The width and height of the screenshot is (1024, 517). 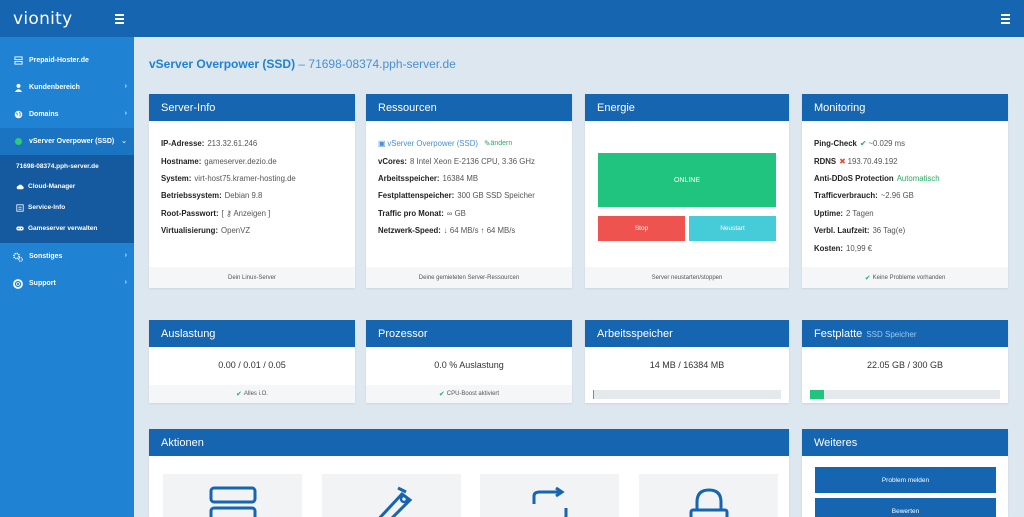 What do you see at coordinates (252, 365) in the screenshot?
I see `load-value: 0.00 / 0.01 / 0.05` at bounding box center [252, 365].